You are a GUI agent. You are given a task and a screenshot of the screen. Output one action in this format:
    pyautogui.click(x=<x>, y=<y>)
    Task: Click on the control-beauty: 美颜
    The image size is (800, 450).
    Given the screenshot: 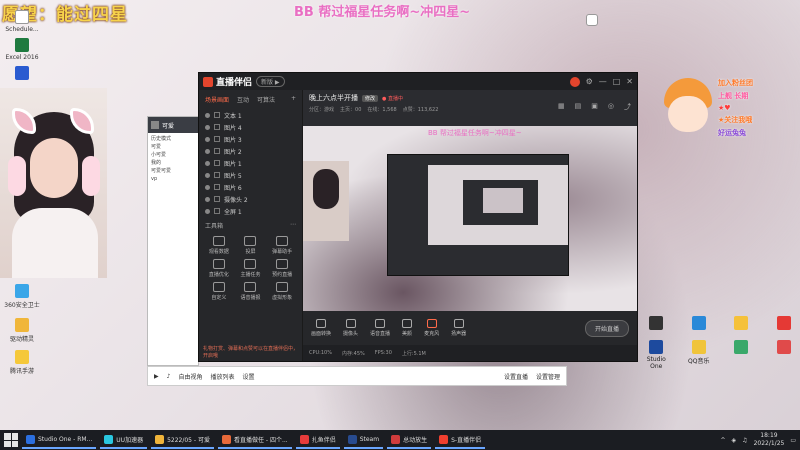 What is the action you would take?
    pyautogui.click(x=407, y=328)
    